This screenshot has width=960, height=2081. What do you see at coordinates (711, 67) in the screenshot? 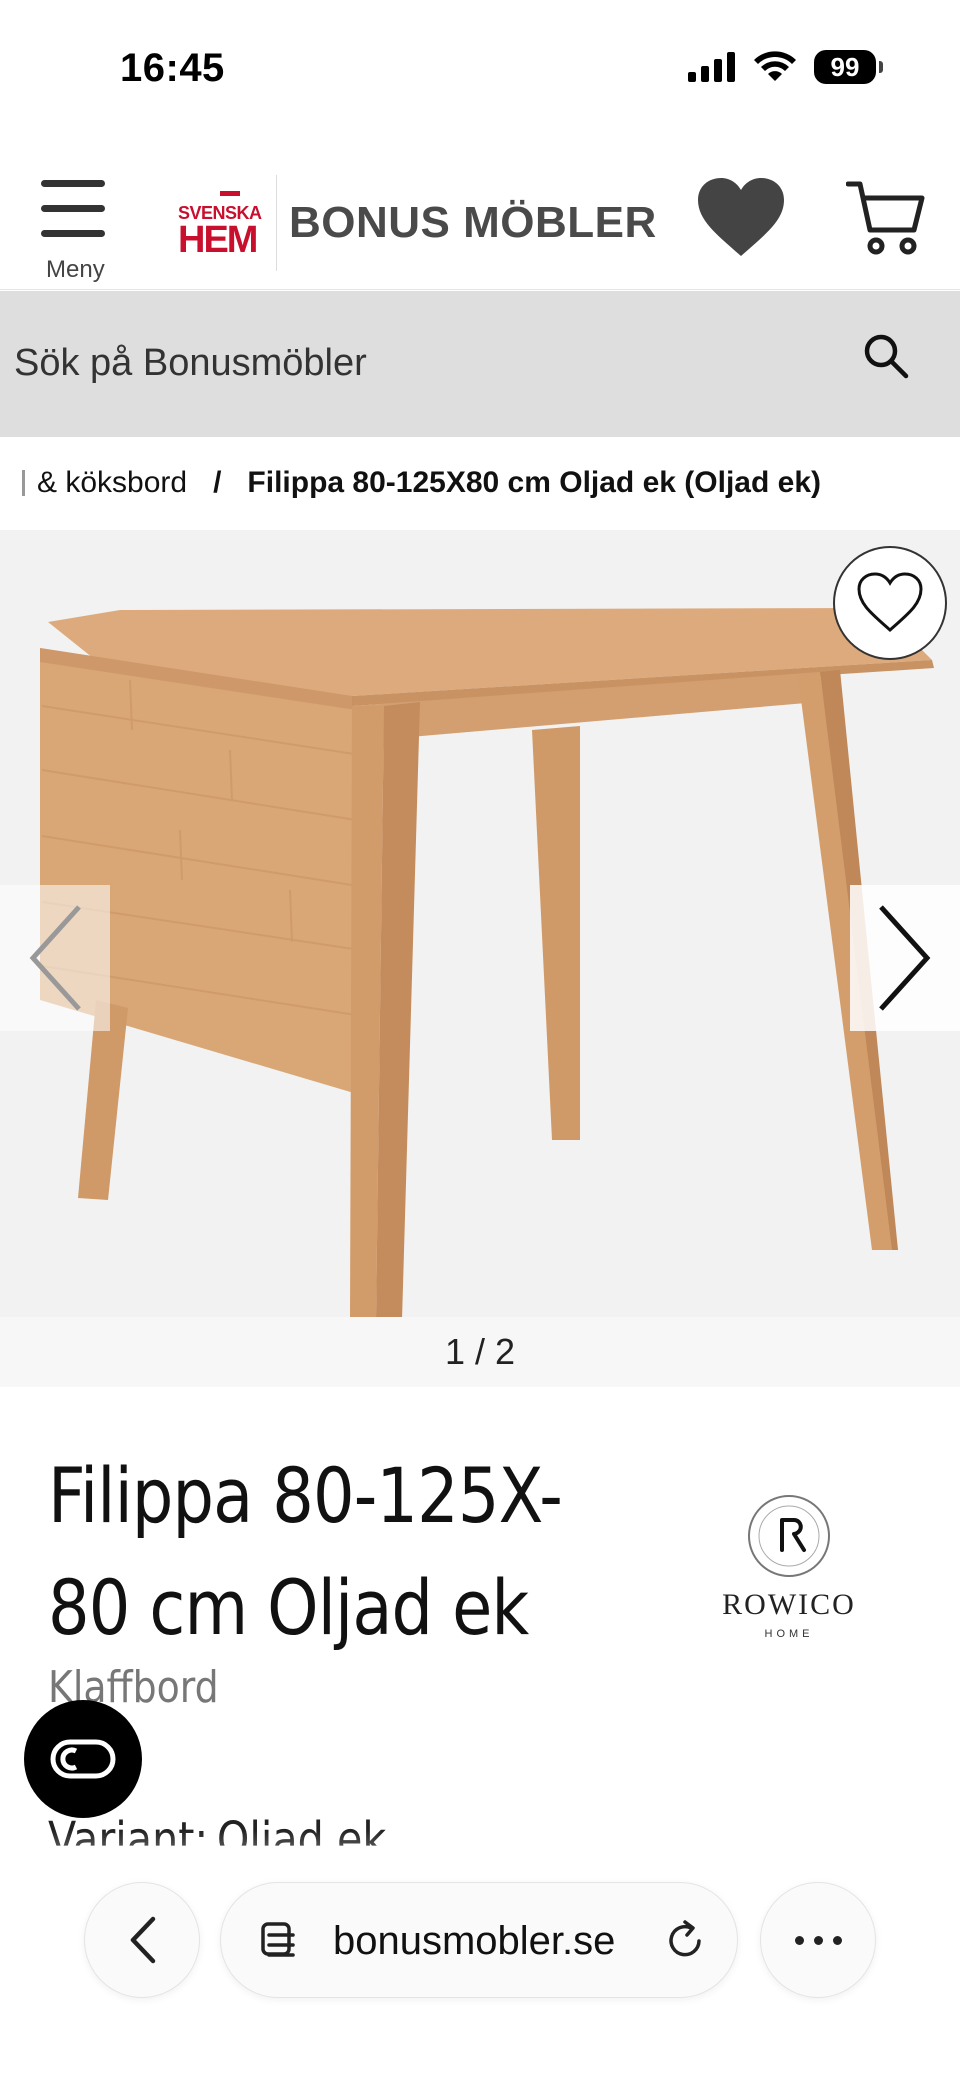
I see `cellular-signal-icon` at bounding box center [711, 67].